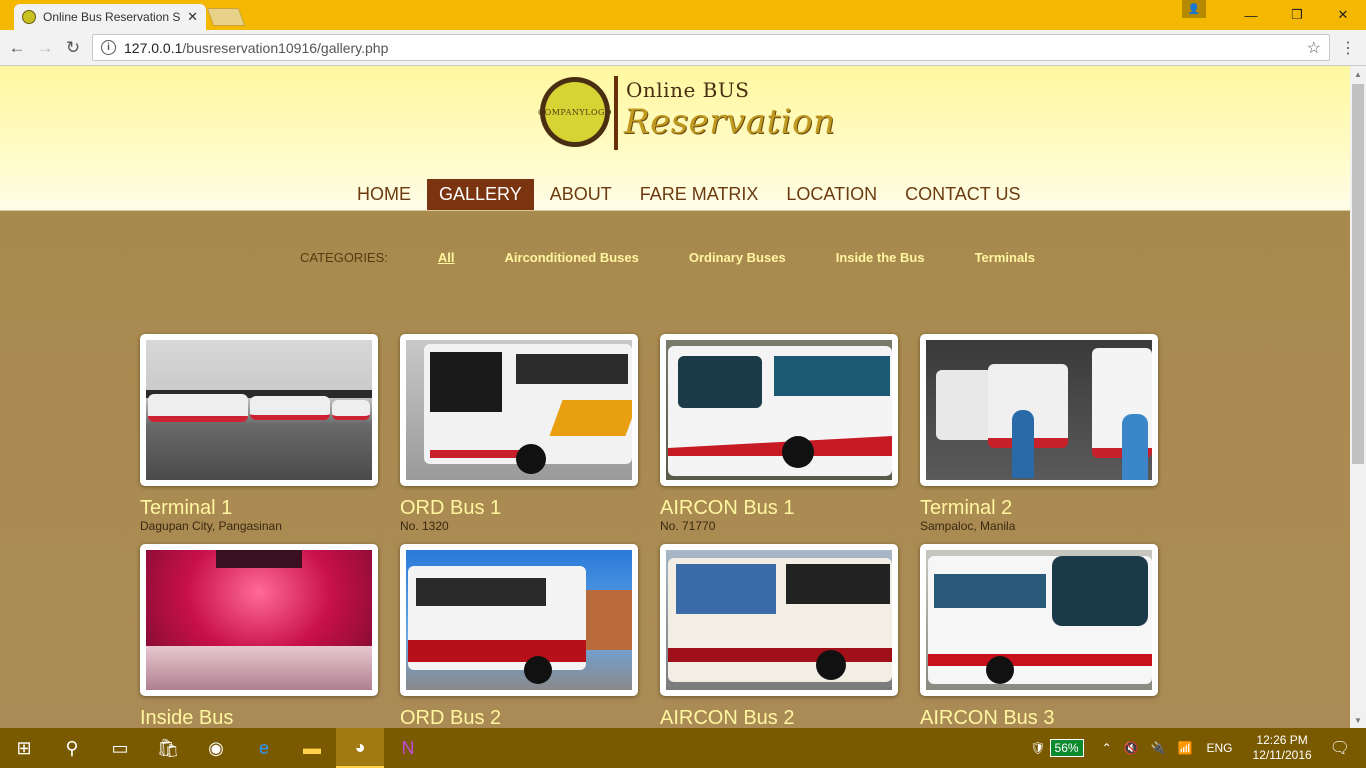 This screenshot has height=768, width=1366. I want to click on nav-location: LOCATION, so click(831, 194).